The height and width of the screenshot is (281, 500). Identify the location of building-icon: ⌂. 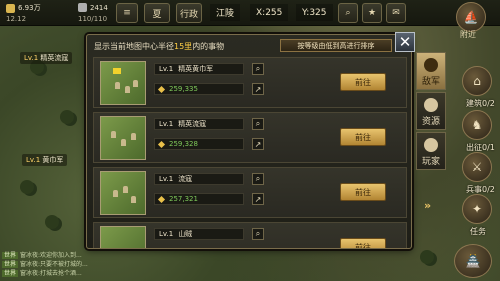
(477, 81).